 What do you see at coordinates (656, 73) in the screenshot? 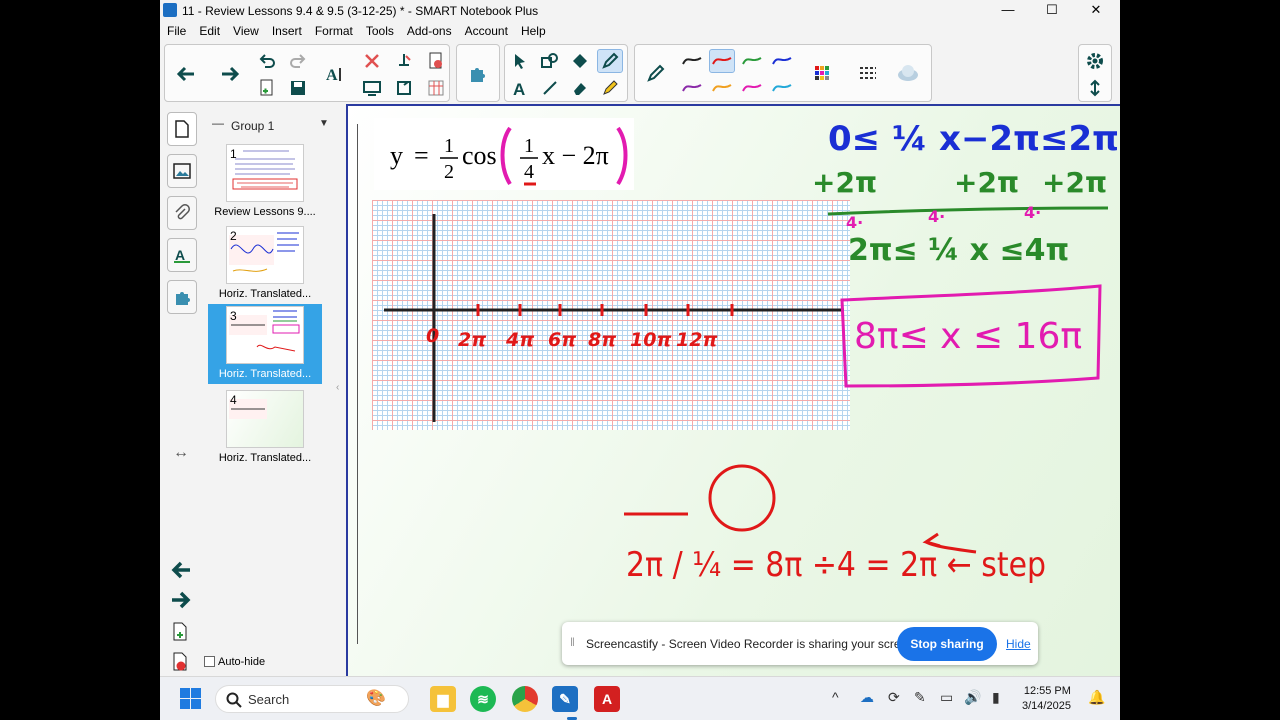
I see `pen-type-icon` at bounding box center [656, 73].